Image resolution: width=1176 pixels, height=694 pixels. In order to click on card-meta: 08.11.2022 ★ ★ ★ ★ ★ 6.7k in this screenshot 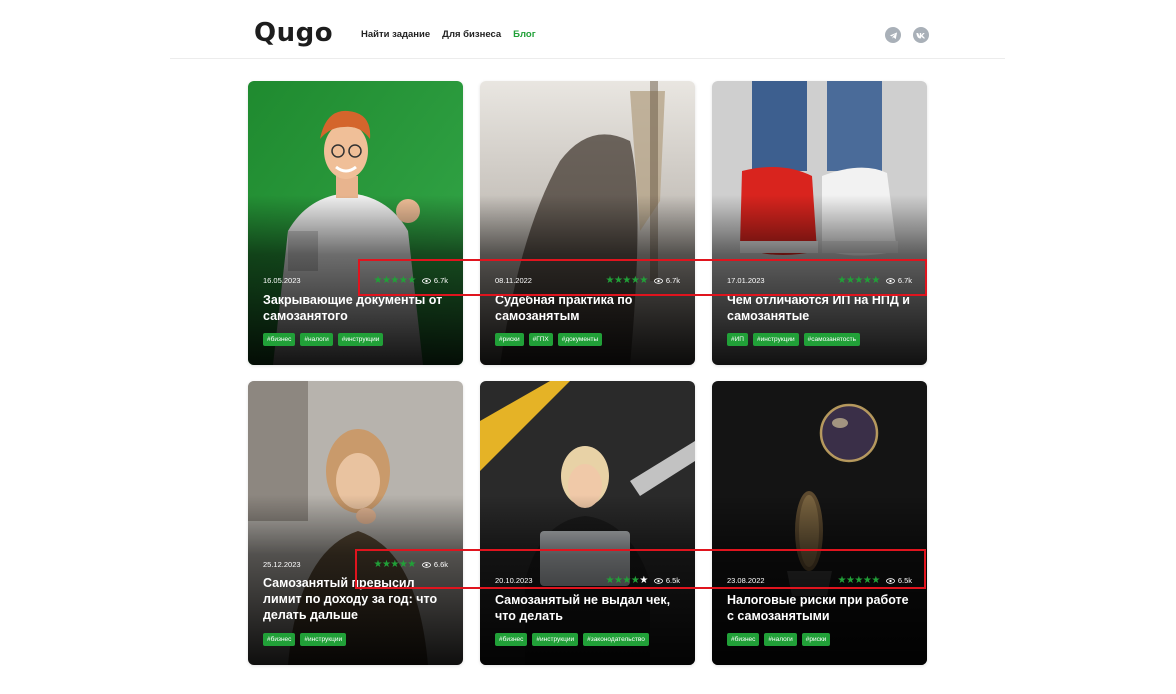, I will do `click(587, 280)`.